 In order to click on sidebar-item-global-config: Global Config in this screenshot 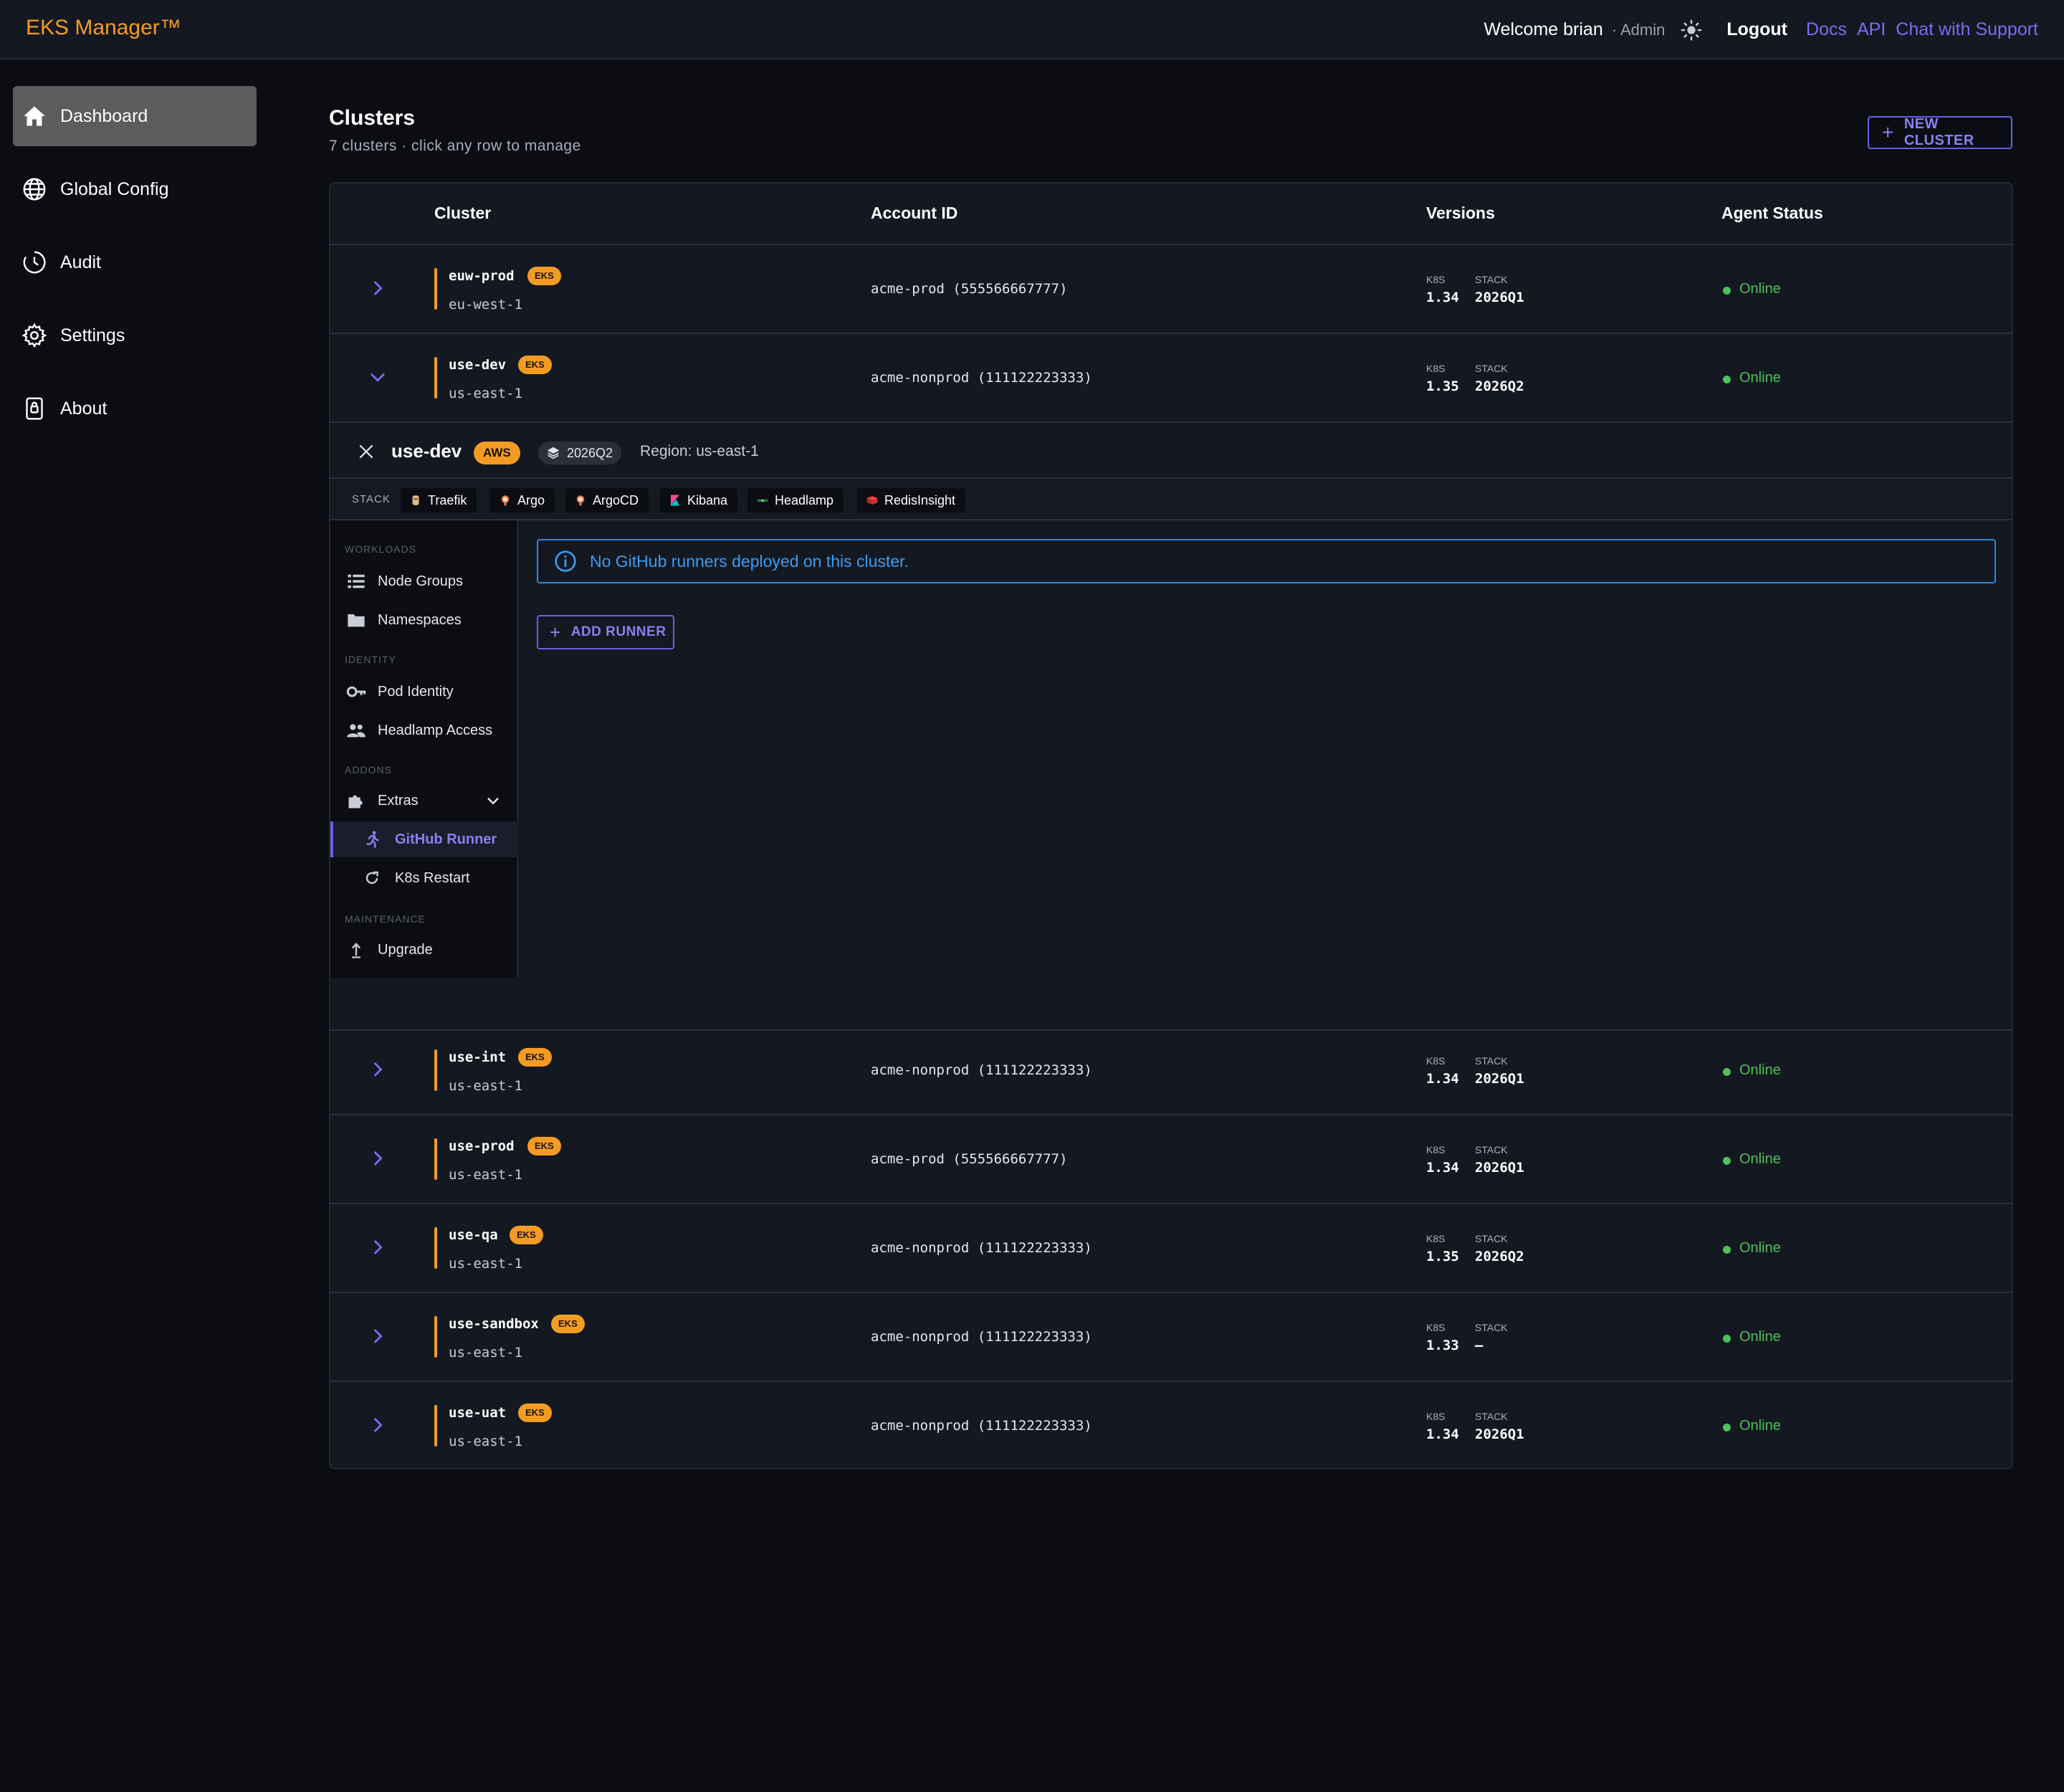, I will do `click(135, 189)`.